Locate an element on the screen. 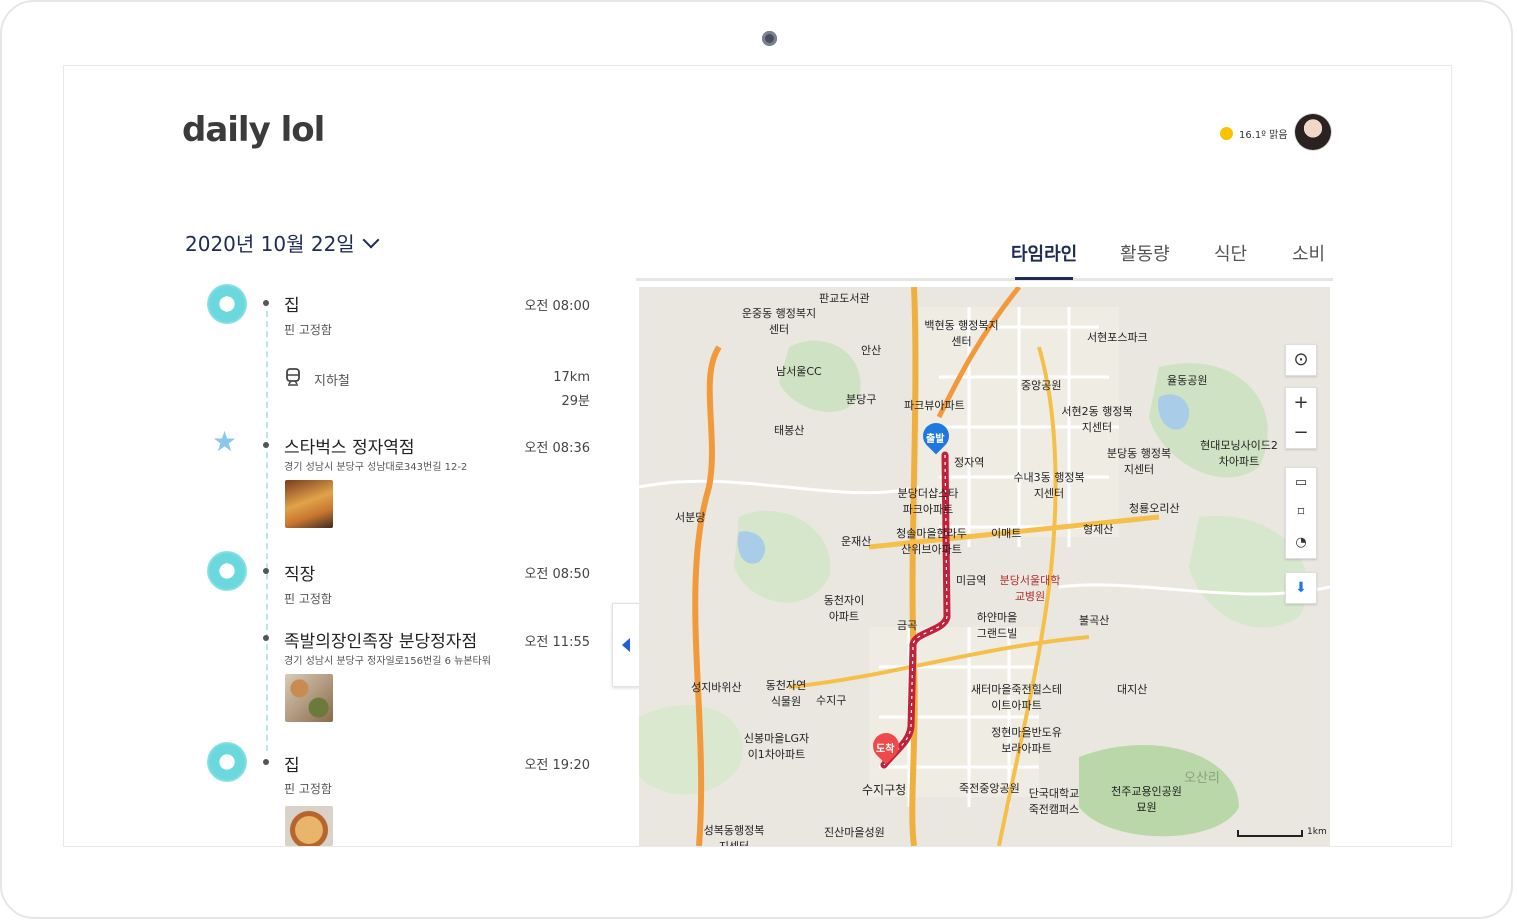 This screenshot has height=923, width=1517. map-label: 파크뷰아파트 is located at coordinates (934, 405).